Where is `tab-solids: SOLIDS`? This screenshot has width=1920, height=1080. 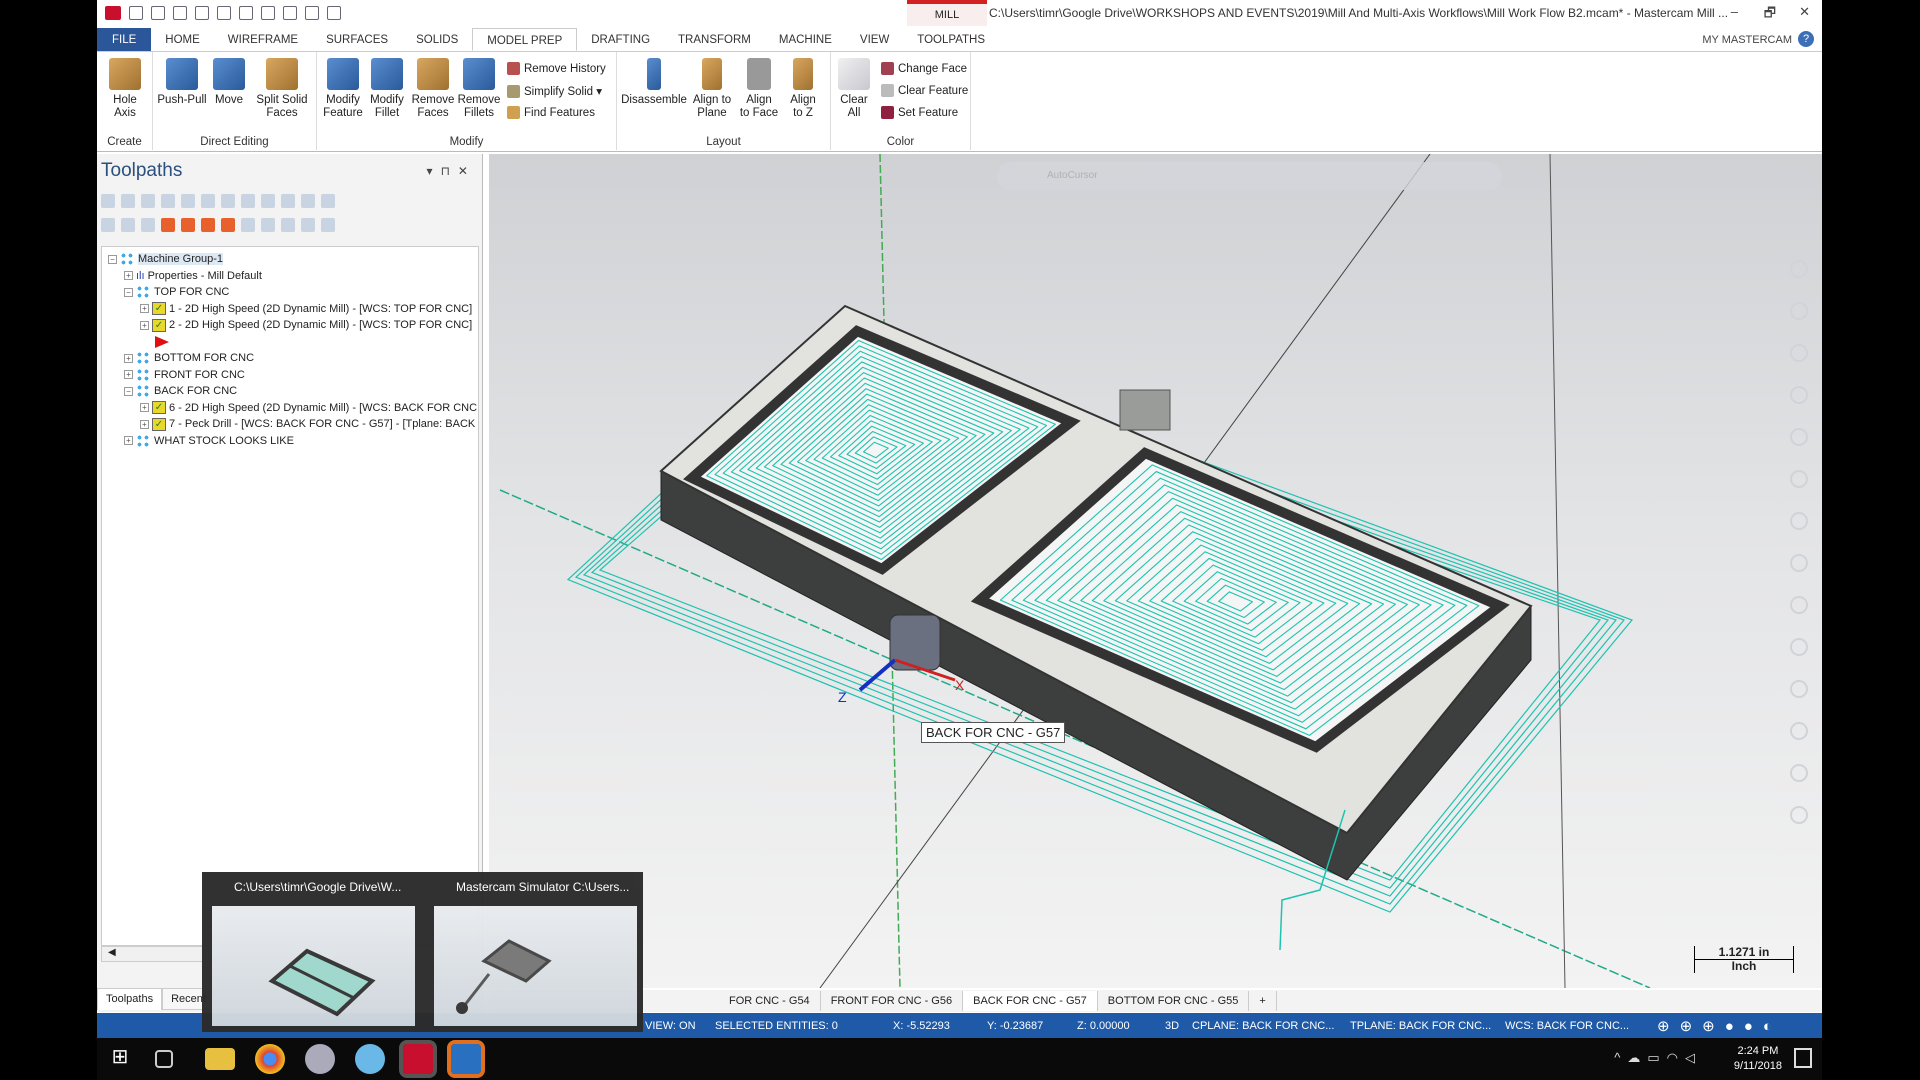
tab-solids: SOLIDS is located at coordinates (437, 39).